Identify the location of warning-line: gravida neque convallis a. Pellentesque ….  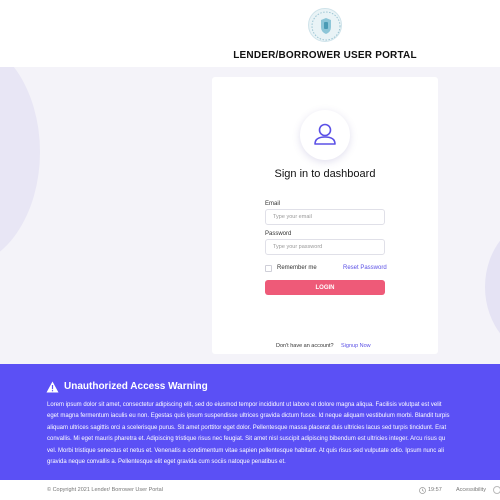
(166, 462).